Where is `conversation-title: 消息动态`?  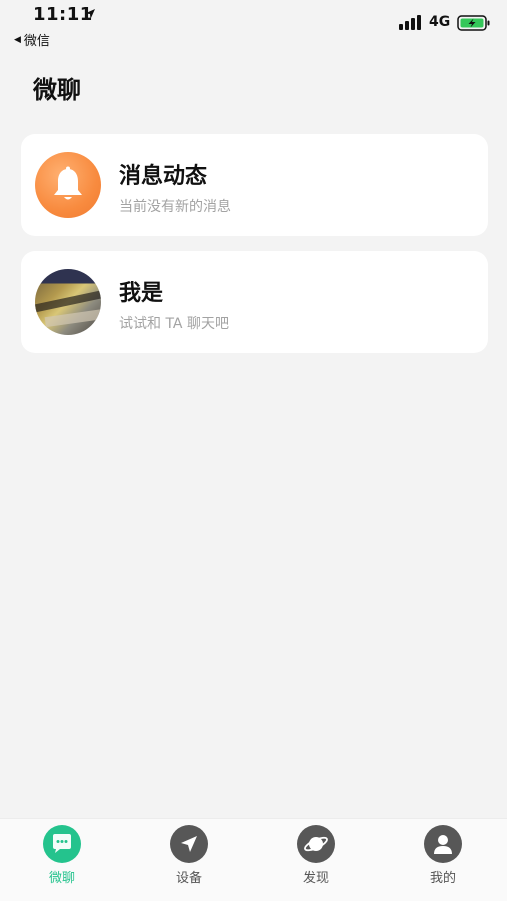
conversation-title: 消息动态 is located at coordinates (163, 176).